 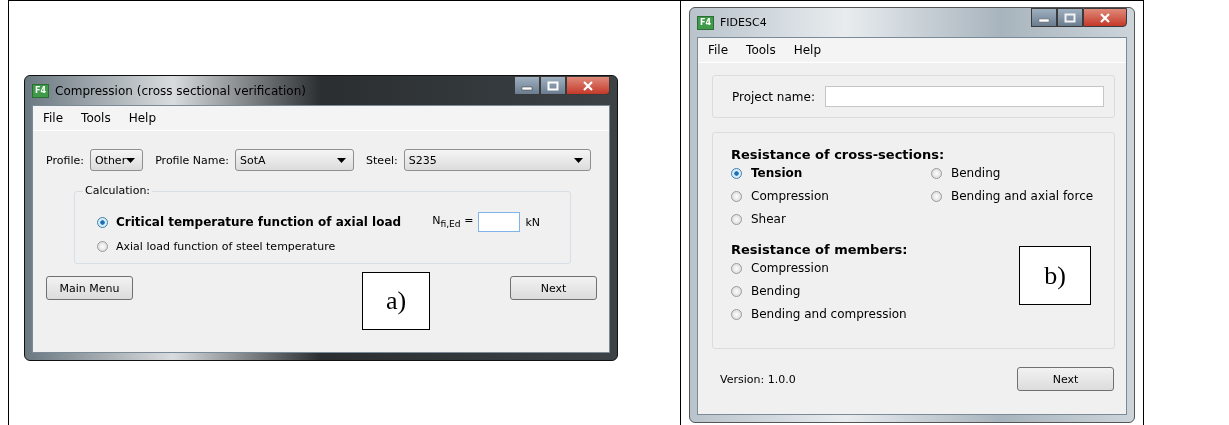 I want to click on window-title: FIDESC4, so click(x=744, y=22).